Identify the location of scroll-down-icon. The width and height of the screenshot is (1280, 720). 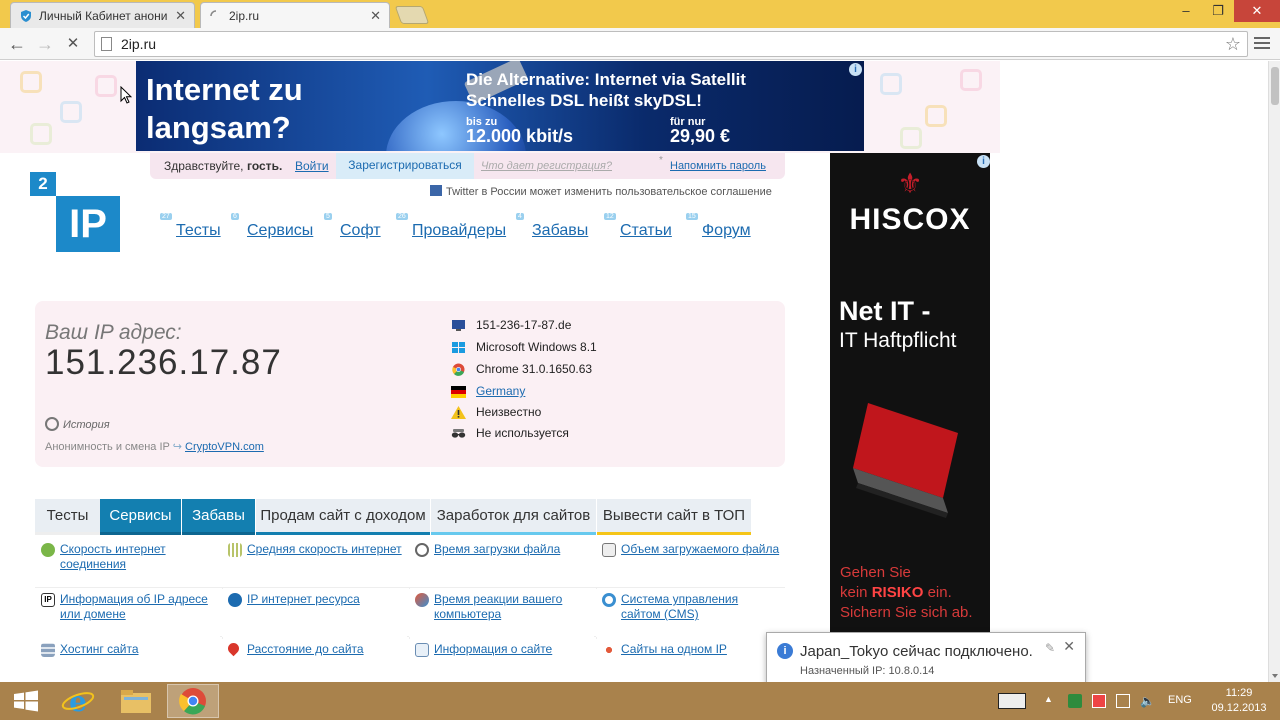
(1275, 676).